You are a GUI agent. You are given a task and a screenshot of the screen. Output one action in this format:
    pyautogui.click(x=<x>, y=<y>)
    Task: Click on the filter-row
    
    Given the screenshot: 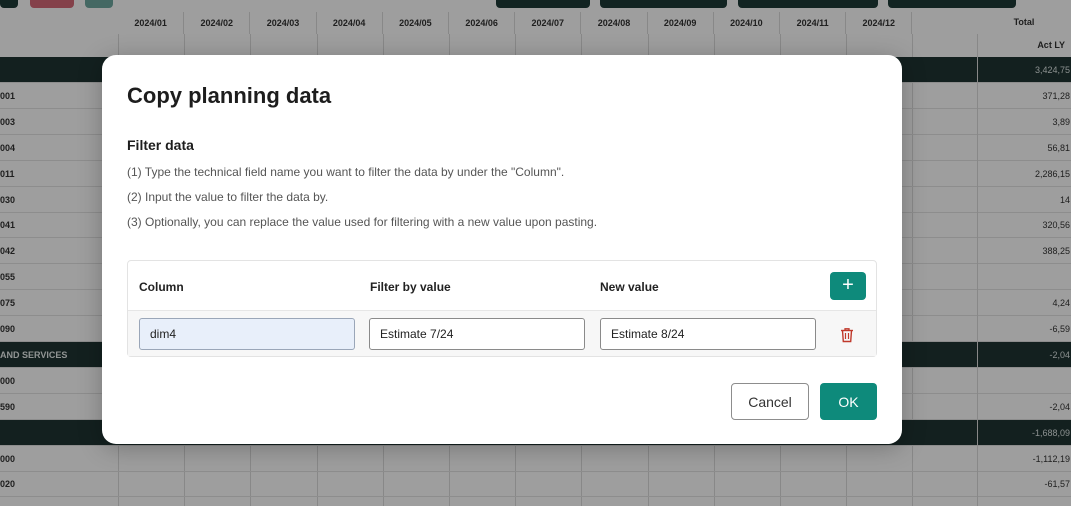 What is the action you would take?
    pyautogui.click(x=502, y=333)
    